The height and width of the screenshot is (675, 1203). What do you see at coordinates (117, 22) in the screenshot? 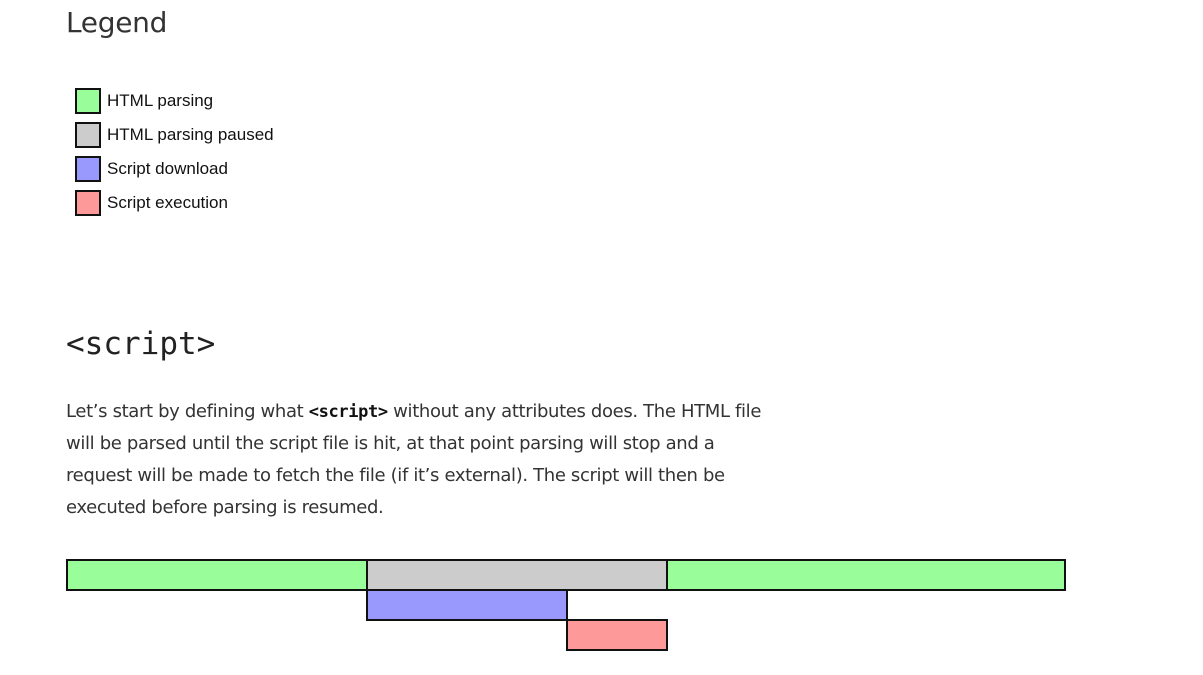
I see `legend-title: Legend` at bounding box center [117, 22].